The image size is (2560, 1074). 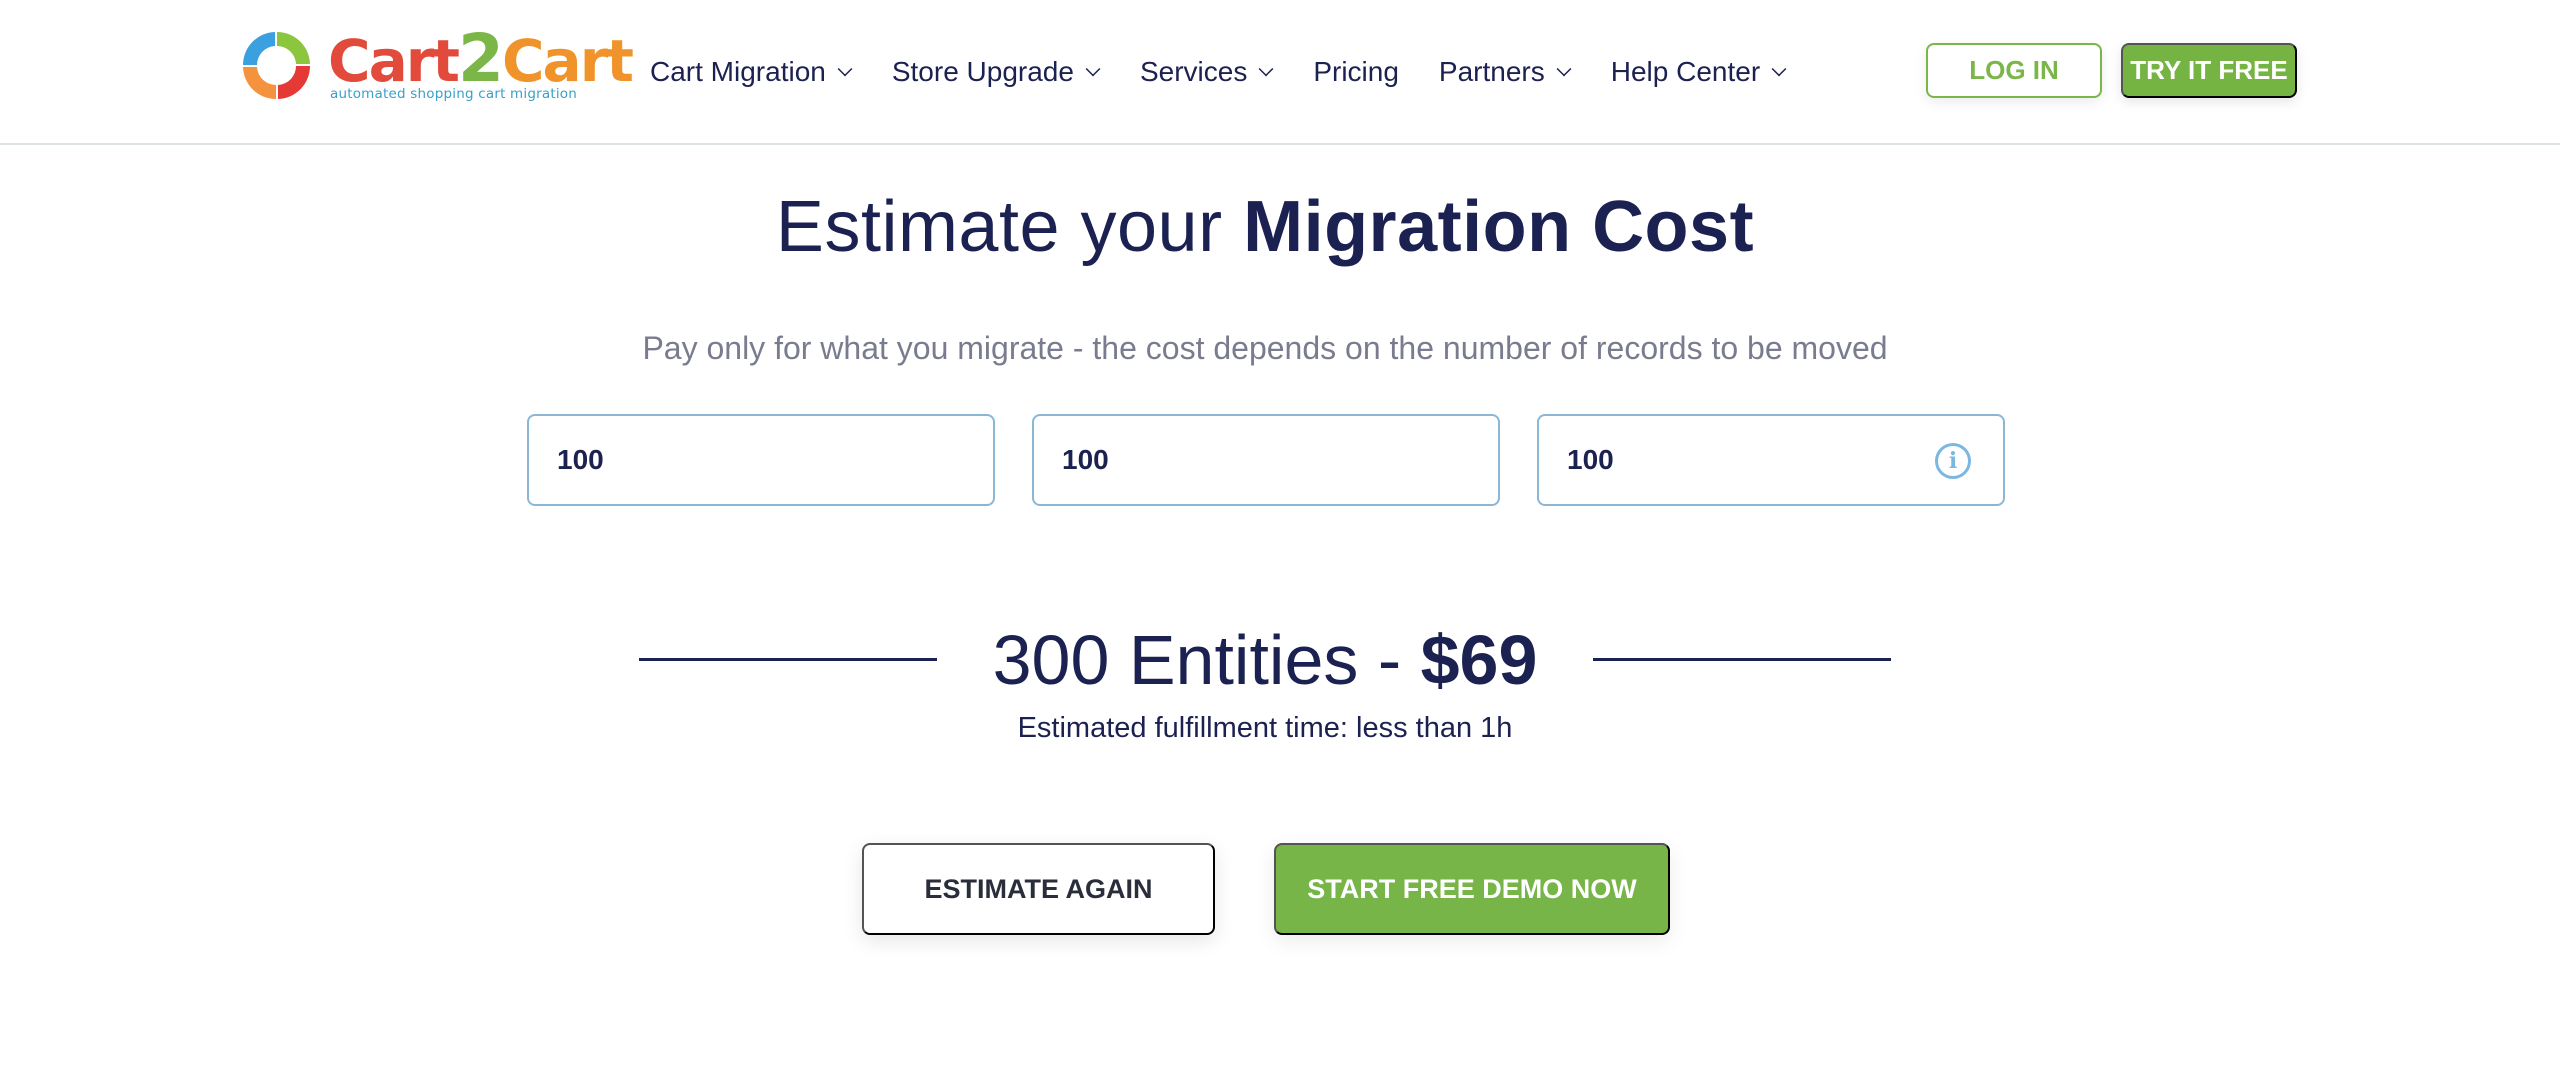 I want to click on nav-services: Services, so click(x=1206, y=72).